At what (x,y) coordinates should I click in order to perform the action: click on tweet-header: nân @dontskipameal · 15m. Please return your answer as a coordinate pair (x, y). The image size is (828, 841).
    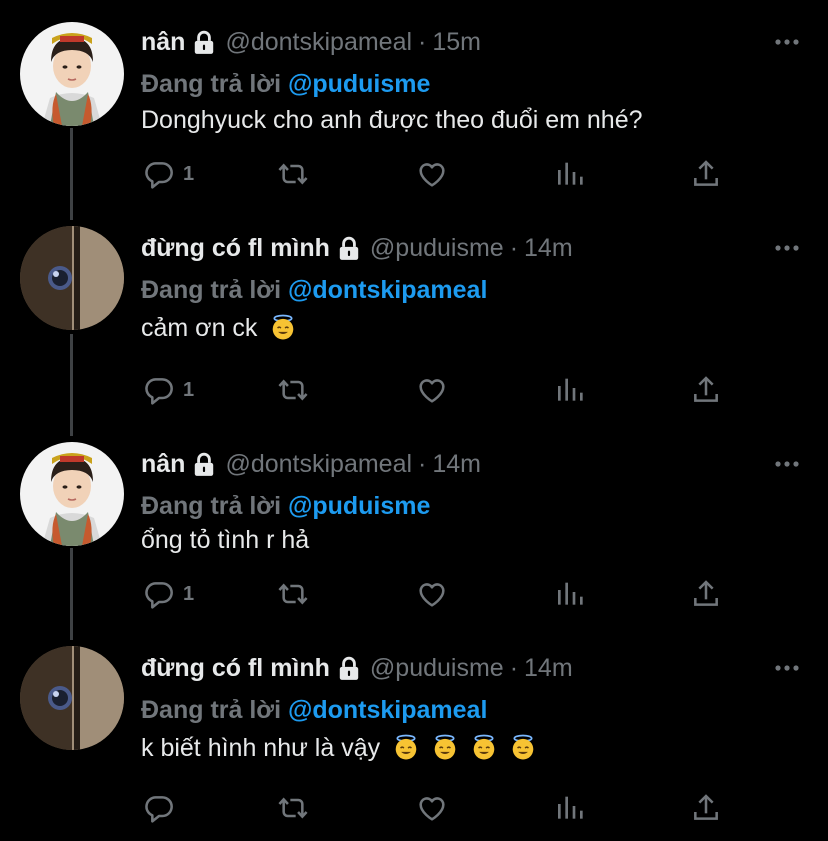
    Looking at the image, I should click on (311, 42).